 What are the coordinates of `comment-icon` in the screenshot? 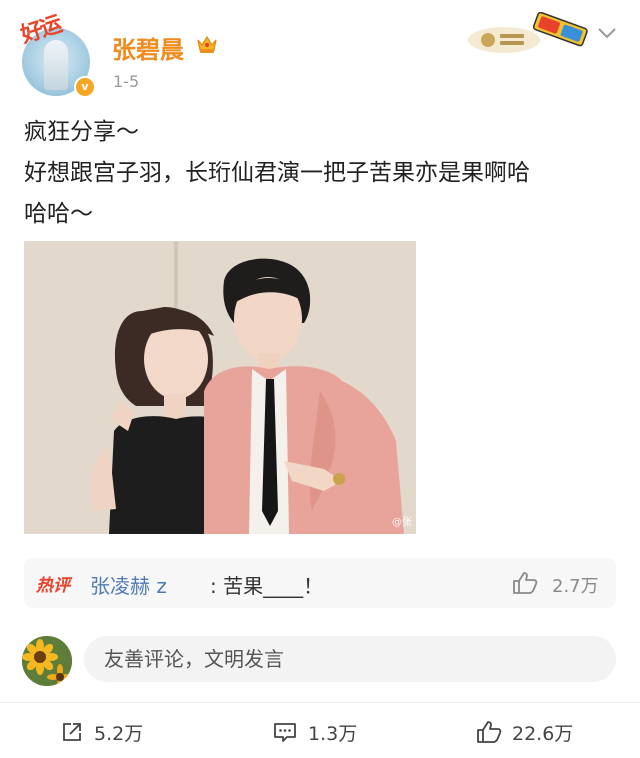 It's located at (285, 732).